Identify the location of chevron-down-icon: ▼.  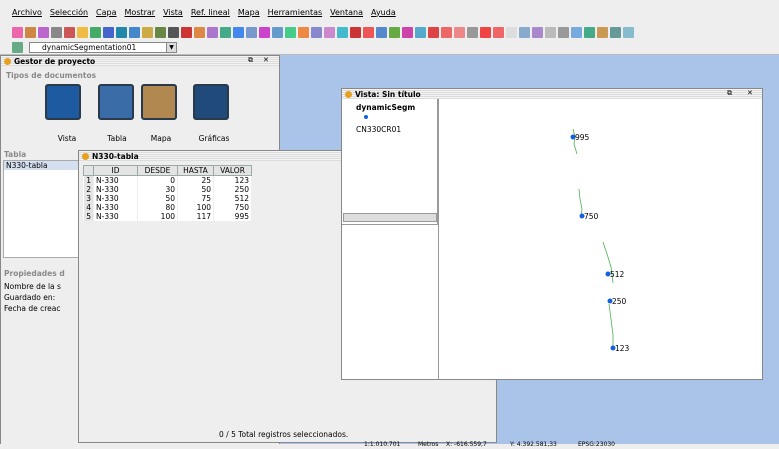
(171, 47).